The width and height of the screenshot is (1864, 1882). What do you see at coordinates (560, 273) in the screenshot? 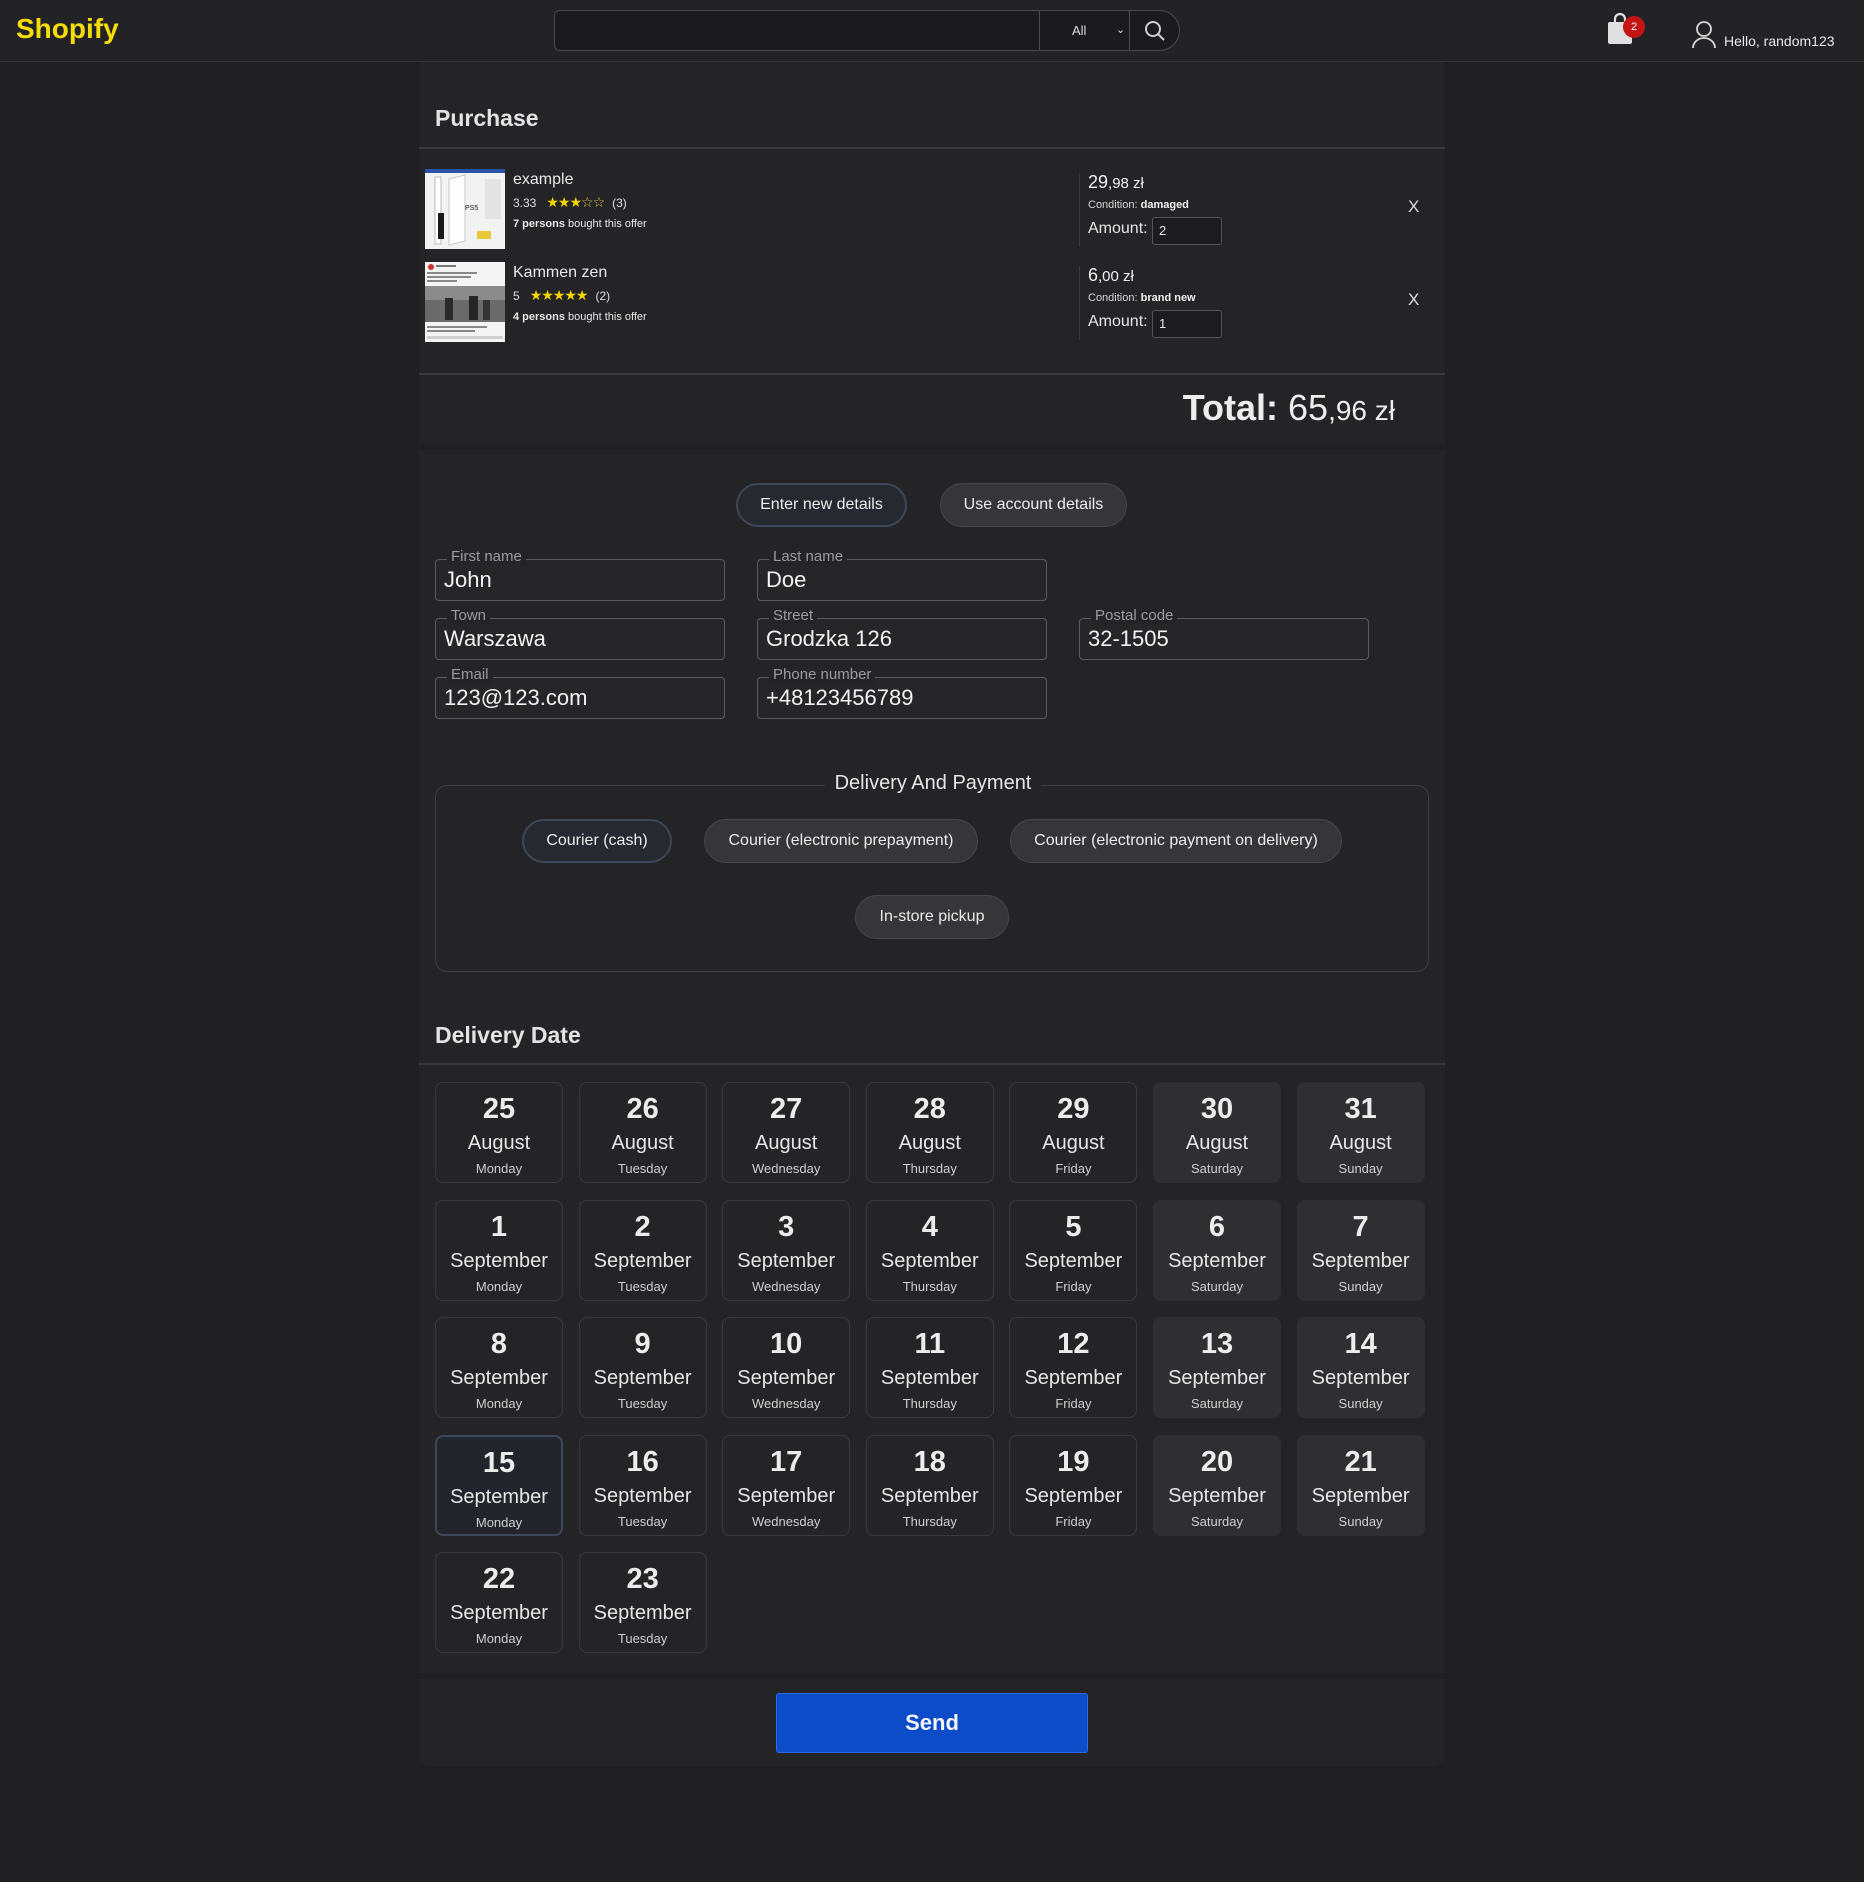
I see `product-name: Kammen zen` at bounding box center [560, 273].